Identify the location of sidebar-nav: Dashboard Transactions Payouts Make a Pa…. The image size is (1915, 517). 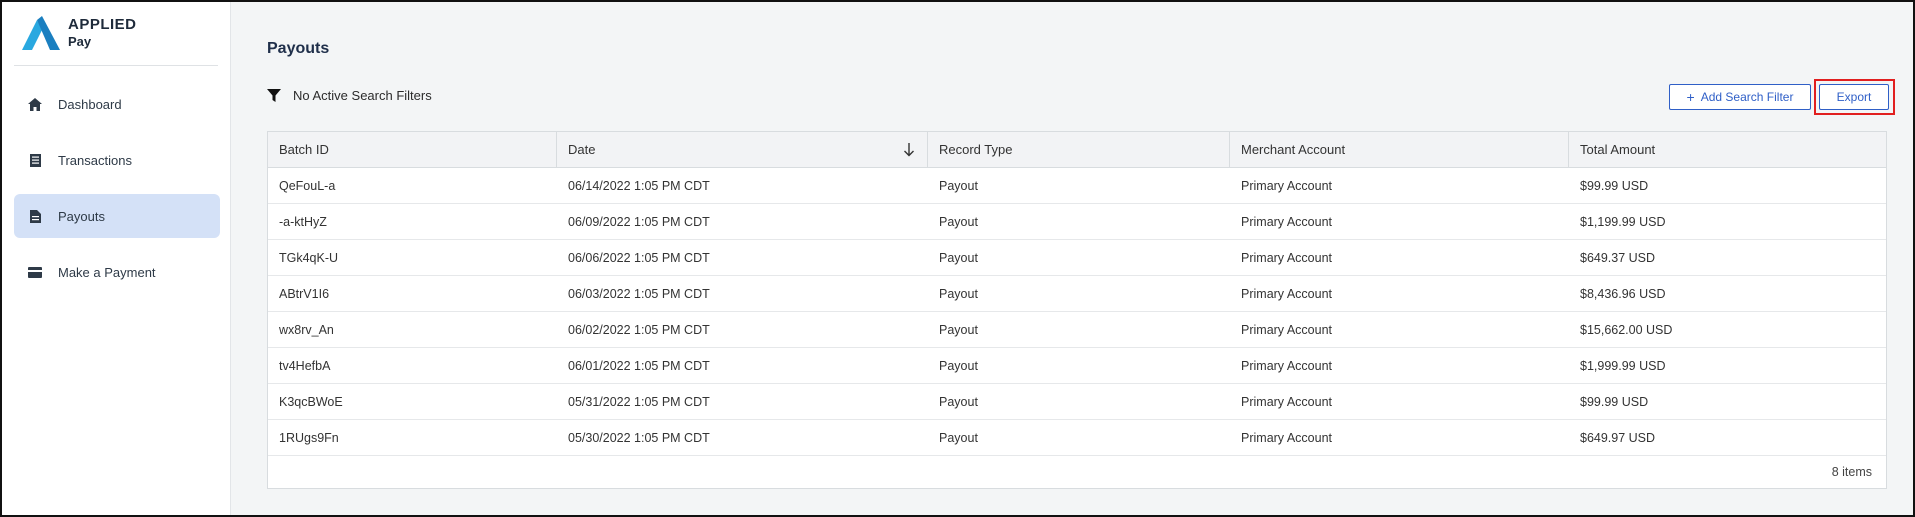
(117, 194).